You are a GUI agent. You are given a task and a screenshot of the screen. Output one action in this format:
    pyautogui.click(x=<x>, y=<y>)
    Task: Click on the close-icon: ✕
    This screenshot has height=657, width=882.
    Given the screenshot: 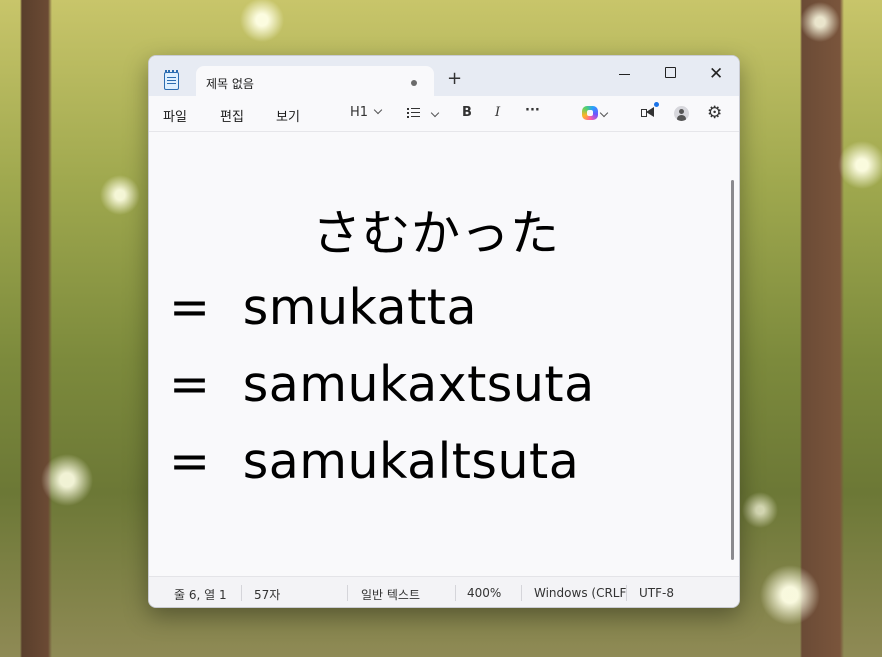 What is the action you would take?
    pyautogui.click(x=716, y=74)
    